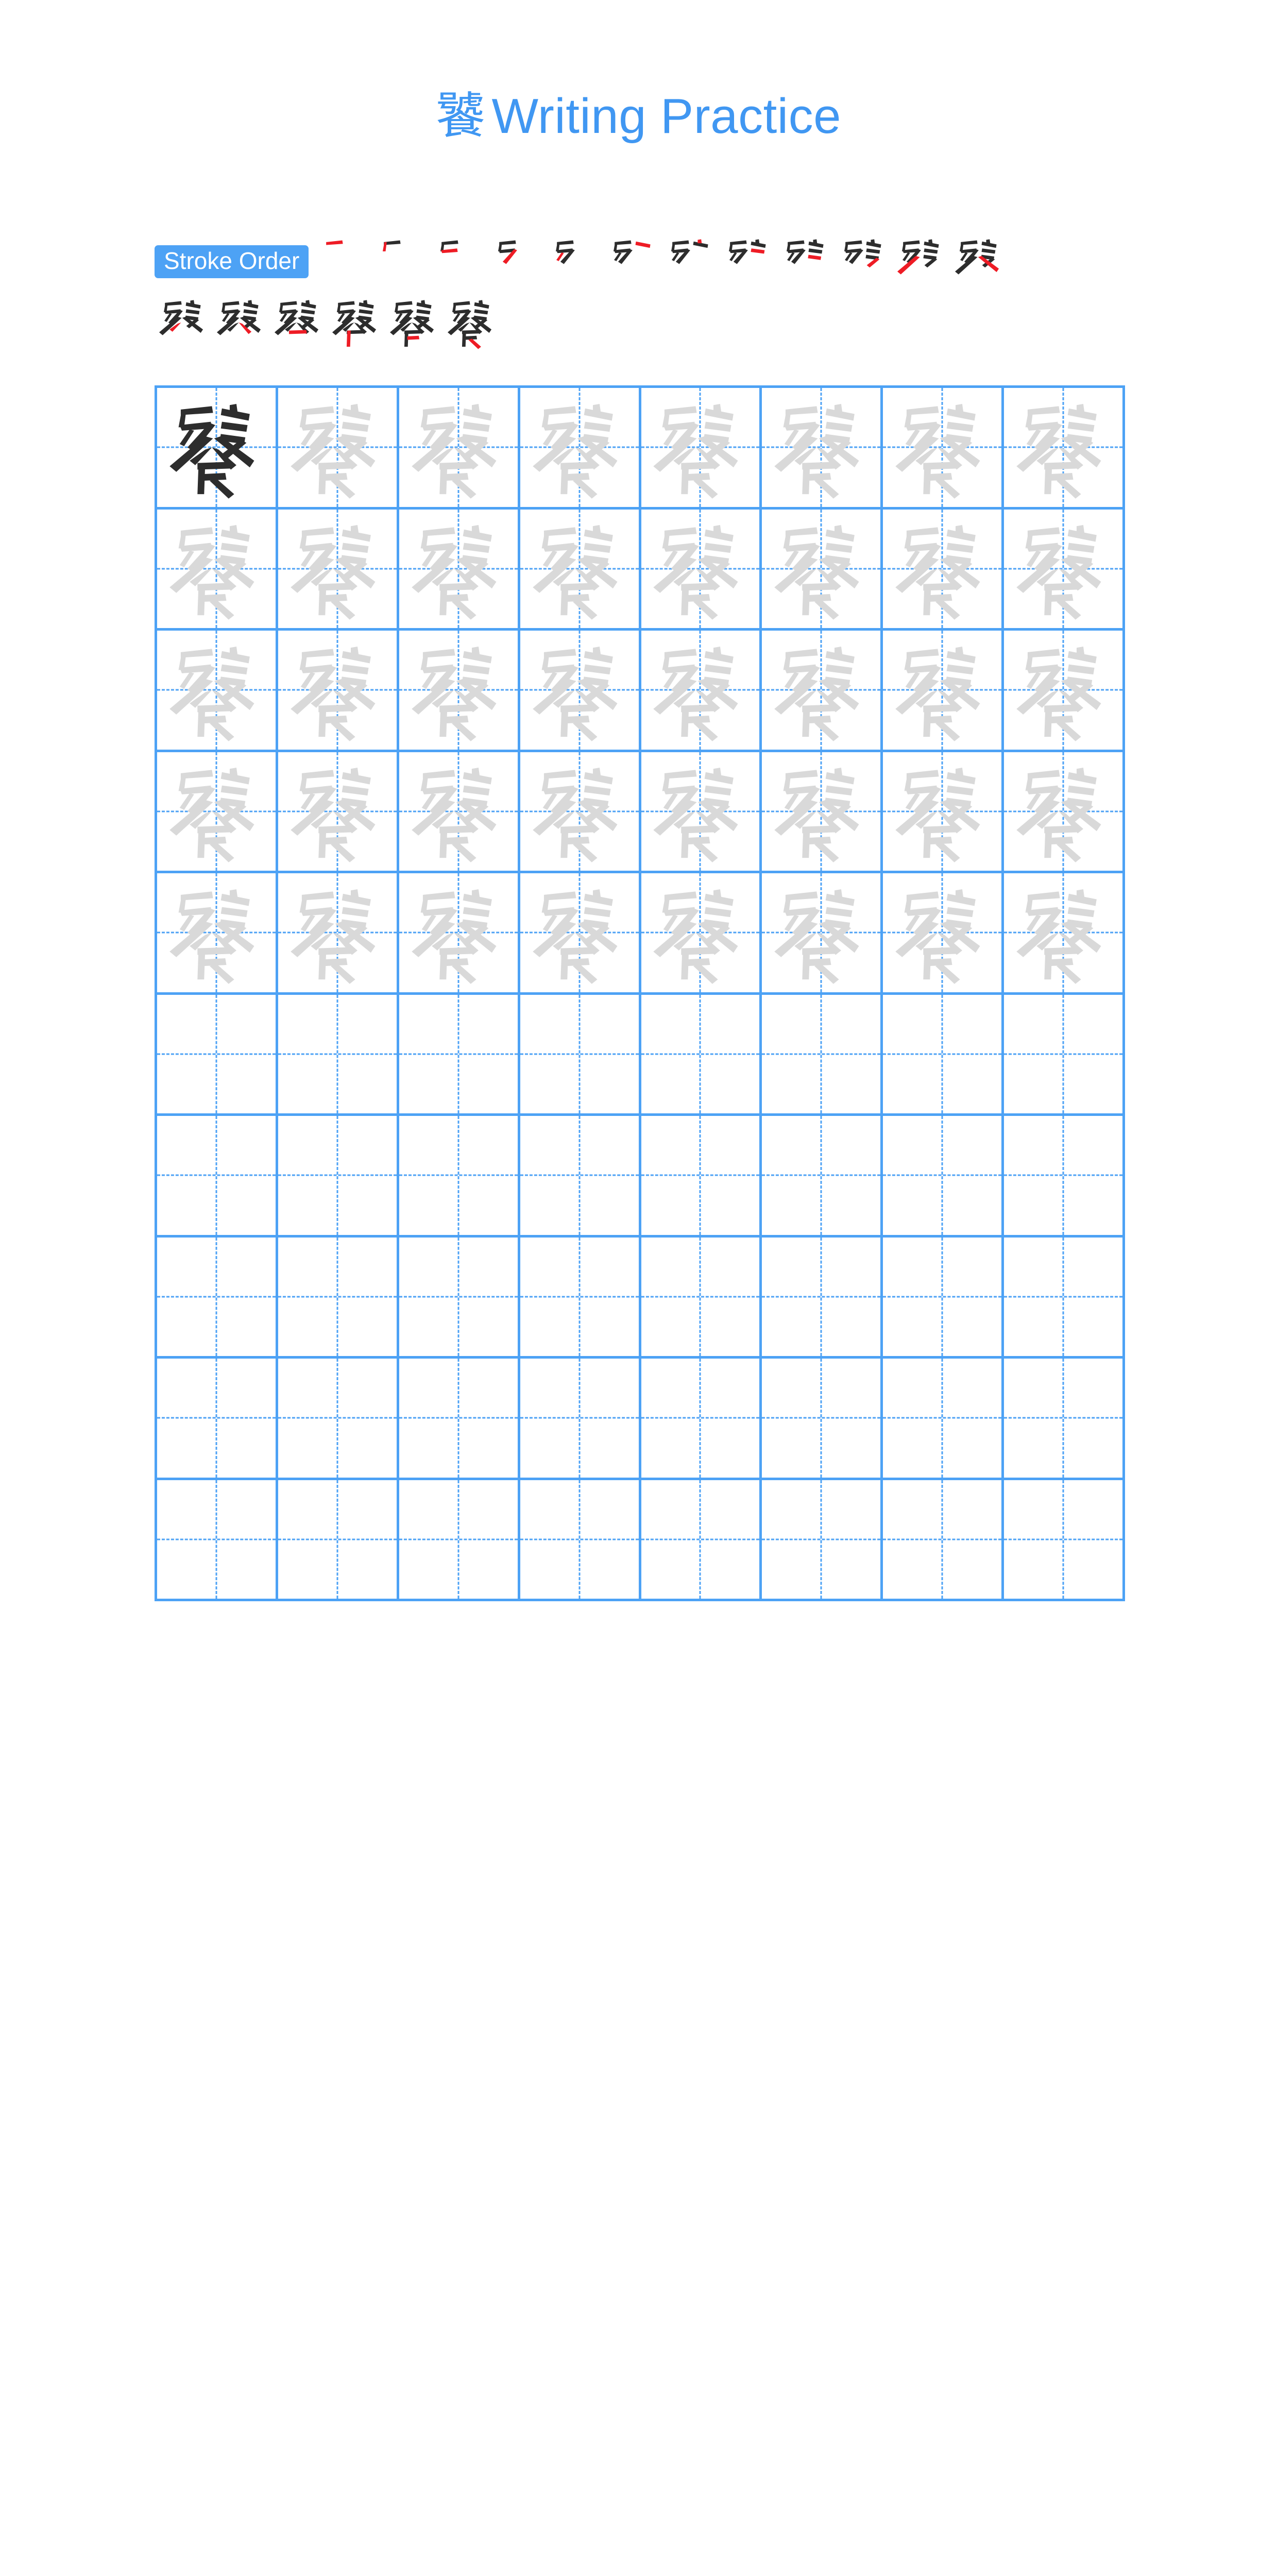  Describe the element at coordinates (217, 934) in the screenshot. I see `practice-cell-r5-c1` at that location.